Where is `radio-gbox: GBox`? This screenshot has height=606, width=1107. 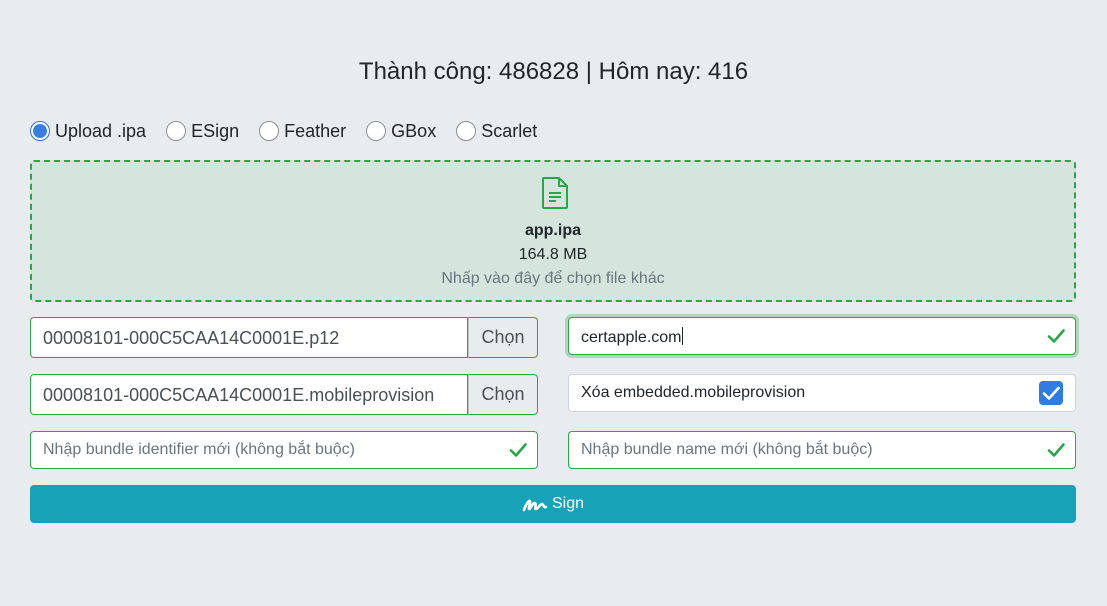
radio-gbox: GBox is located at coordinates (401, 131).